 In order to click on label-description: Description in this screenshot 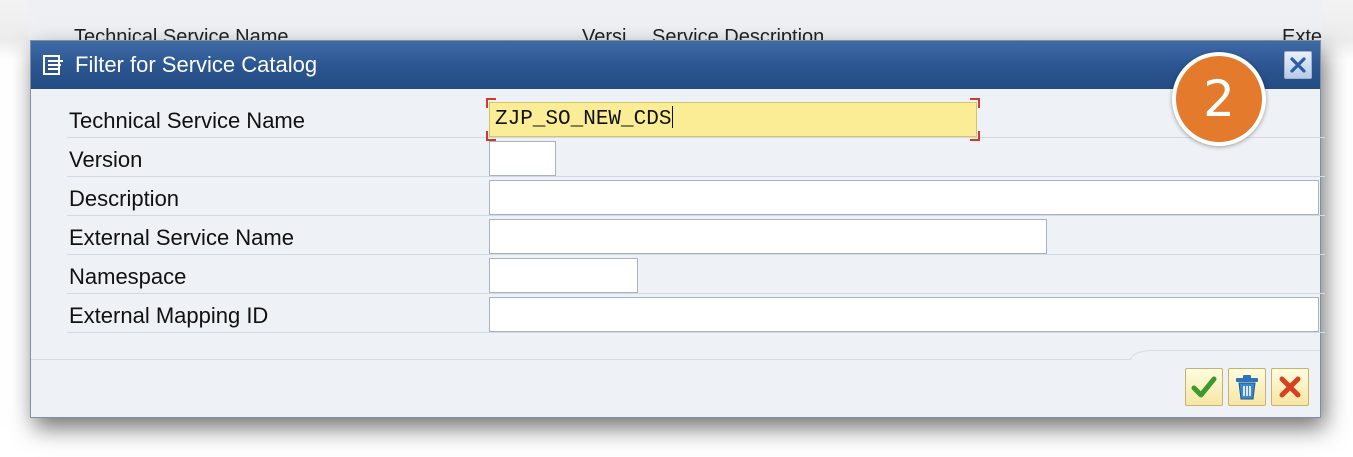, I will do `click(124, 198)`.